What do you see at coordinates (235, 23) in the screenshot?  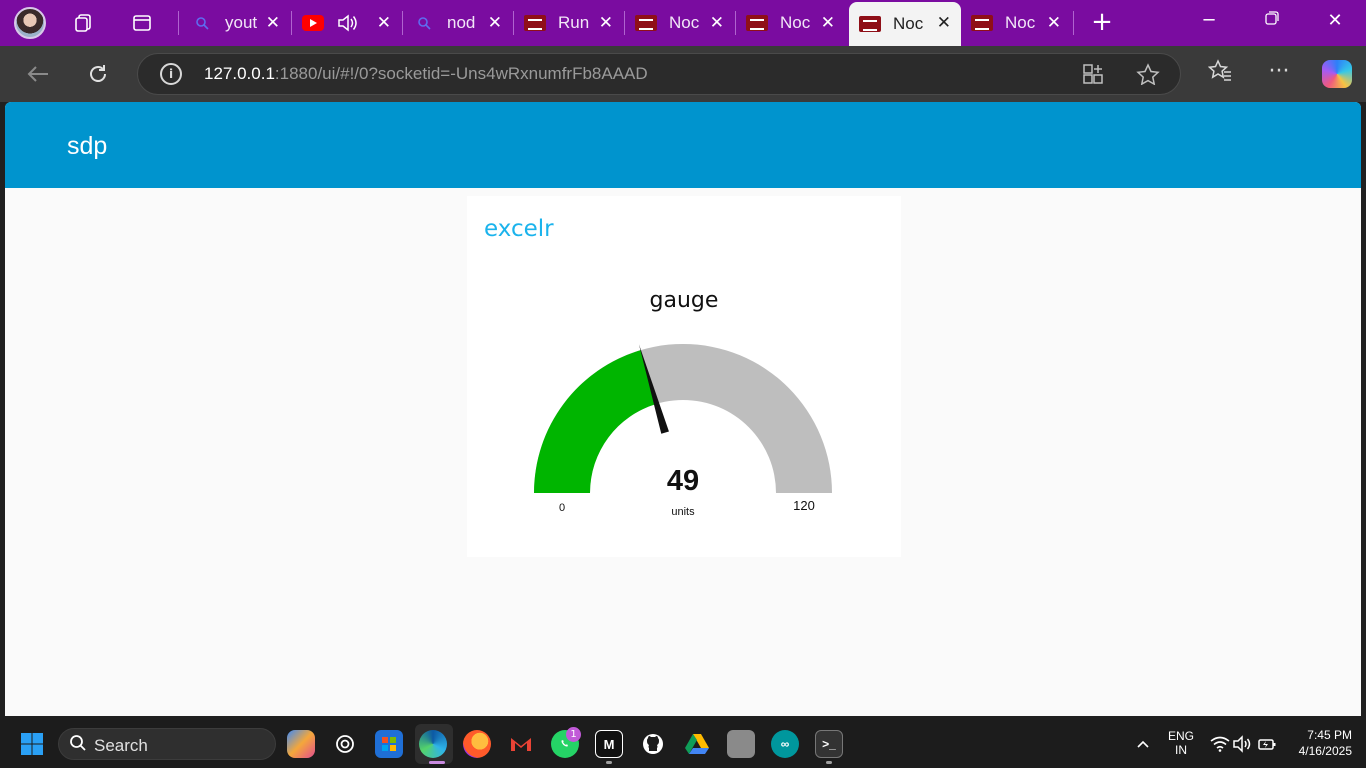 I see `tab-youtube-search: yout ✕` at bounding box center [235, 23].